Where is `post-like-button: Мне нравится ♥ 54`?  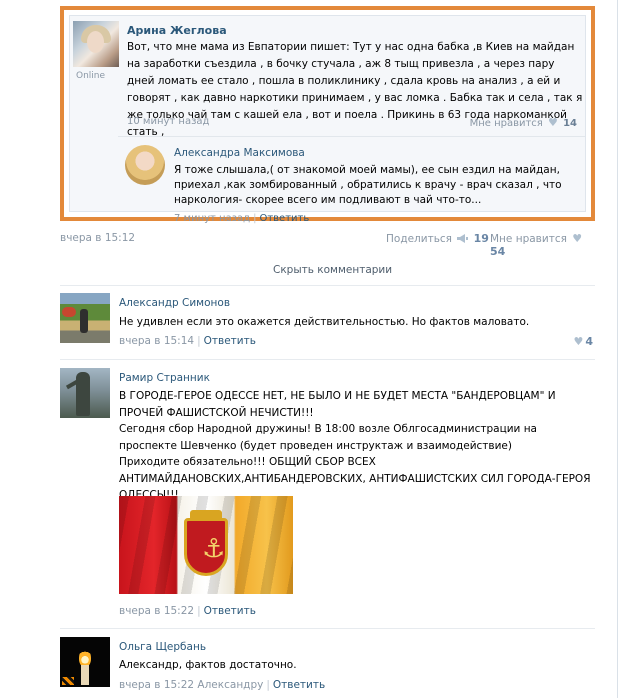
post-like-button: Мне нравится ♥ 54 is located at coordinates (542, 245).